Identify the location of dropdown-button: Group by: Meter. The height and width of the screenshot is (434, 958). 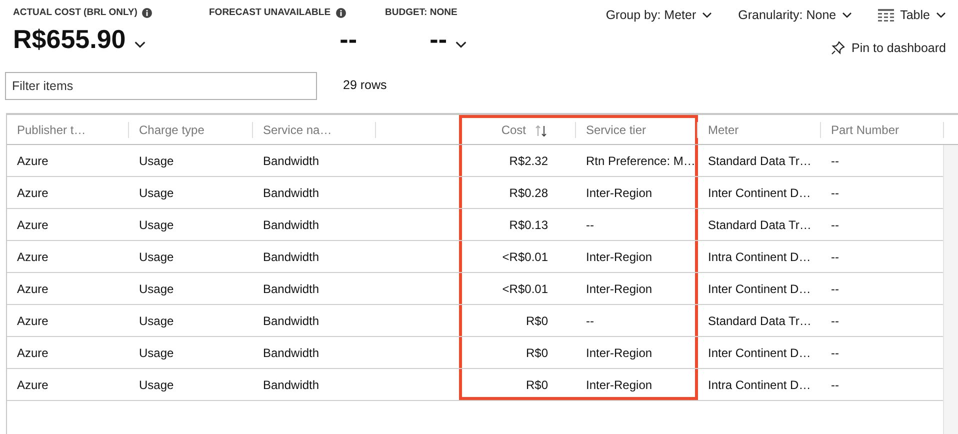
(659, 15).